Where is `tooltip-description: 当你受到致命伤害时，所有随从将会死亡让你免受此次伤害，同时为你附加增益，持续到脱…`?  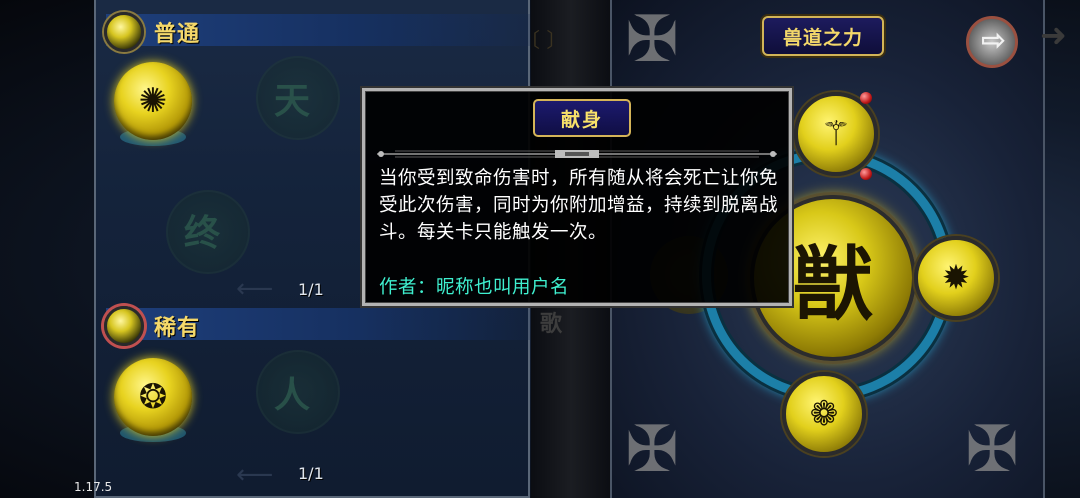 tooltip-description: 当你受到致命伤害时，所有随从将会死亡让你免受此次伤害，同时为你附加增益，持续到脱… is located at coordinates (579, 205).